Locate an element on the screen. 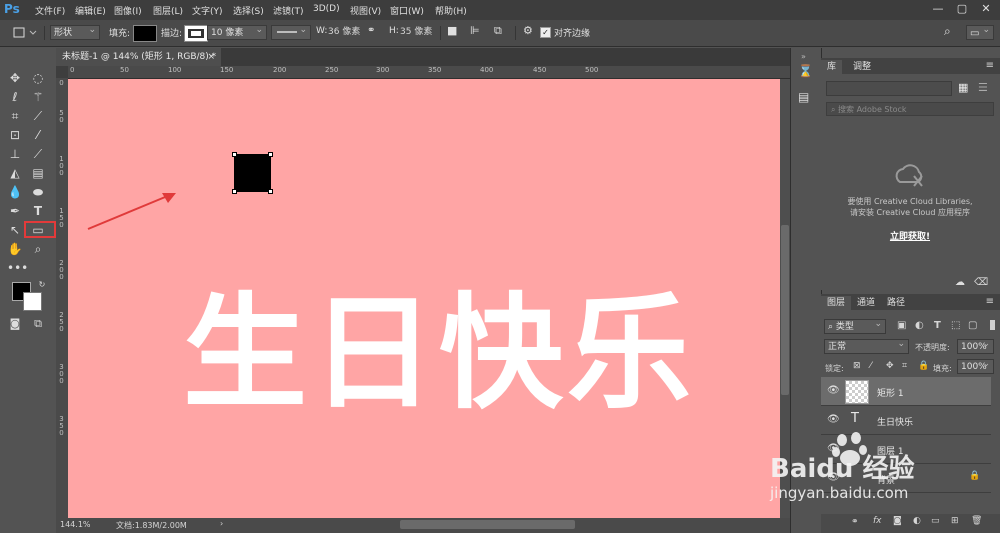  document-size: 文档:1.83M/2.00M is located at coordinates (151, 525).